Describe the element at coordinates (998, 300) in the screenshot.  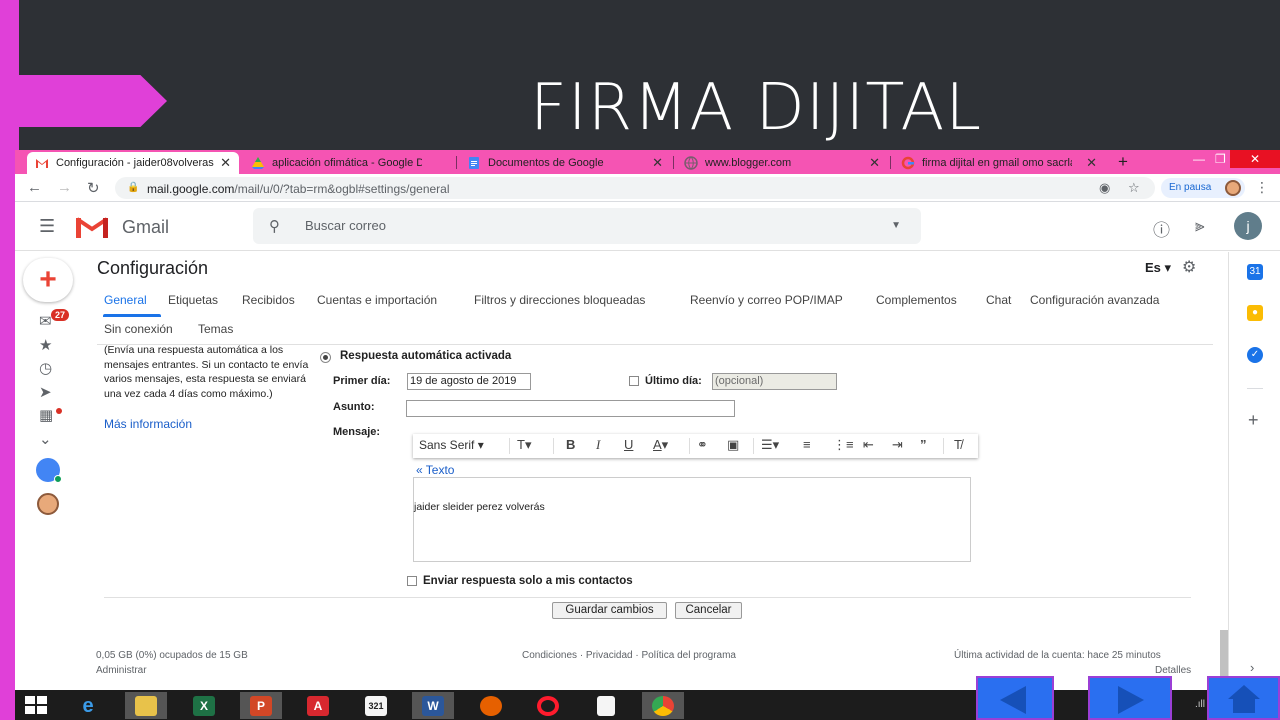
I see `tab-chat: Chat` at that location.